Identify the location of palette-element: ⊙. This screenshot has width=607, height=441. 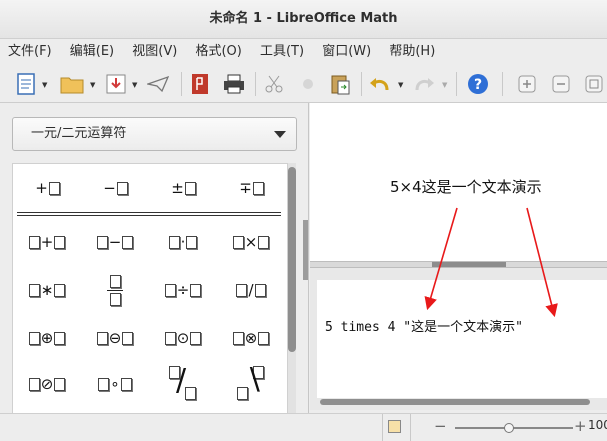
(183, 338).